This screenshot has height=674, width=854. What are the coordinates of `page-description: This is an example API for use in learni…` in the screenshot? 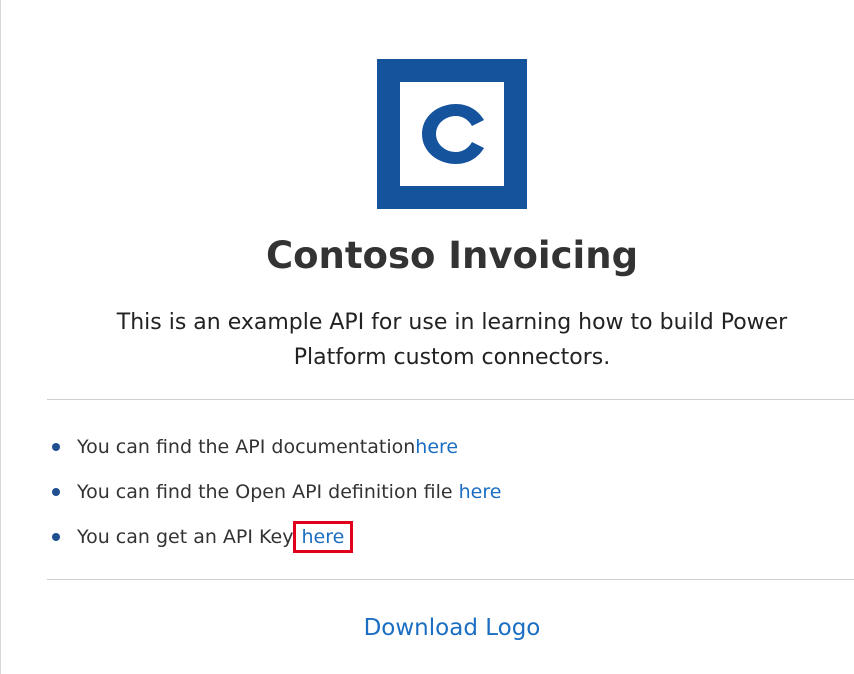 It's located at (452, 340).